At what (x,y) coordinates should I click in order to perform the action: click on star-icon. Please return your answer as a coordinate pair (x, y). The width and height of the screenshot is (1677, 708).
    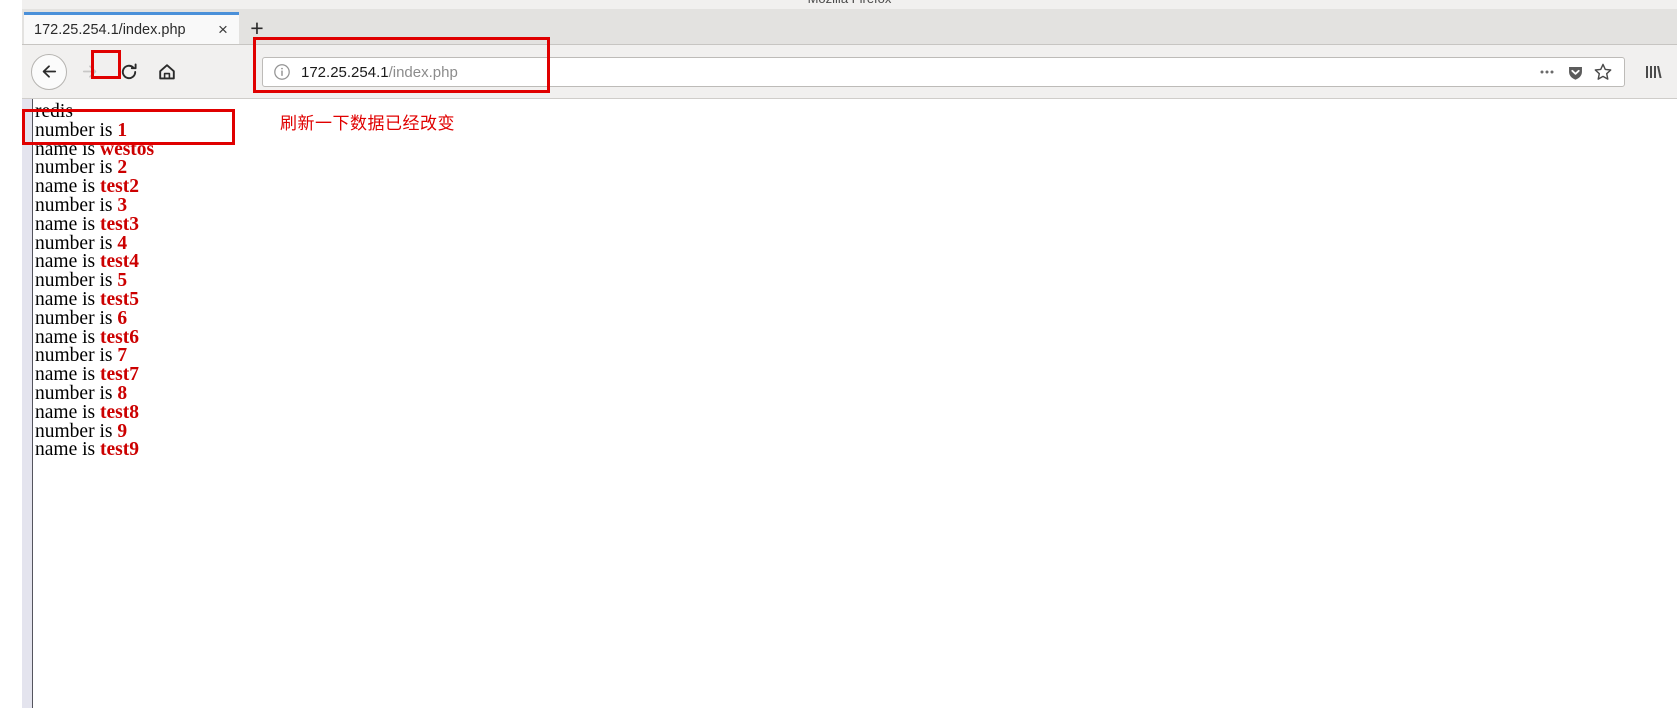
    Looking at the image, I should click on (1603, 72).